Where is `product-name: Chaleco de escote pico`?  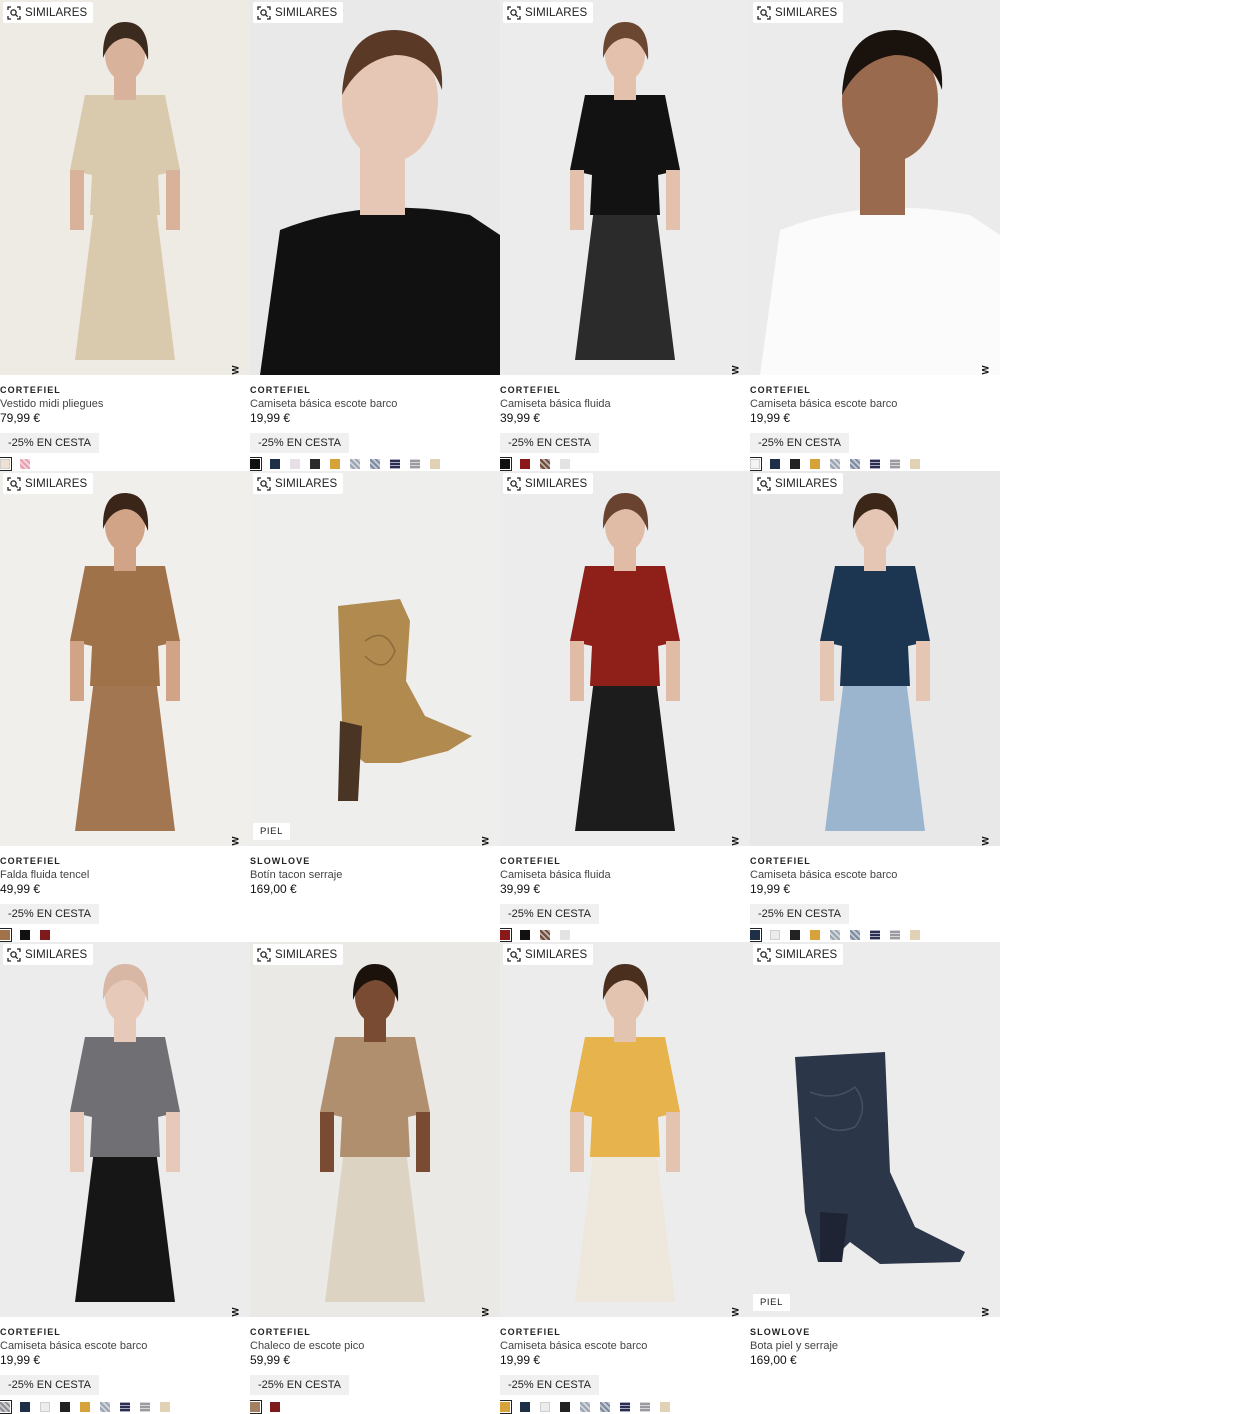
product-name: Chaleco de escote pico is located at coordinates (375, 1346).